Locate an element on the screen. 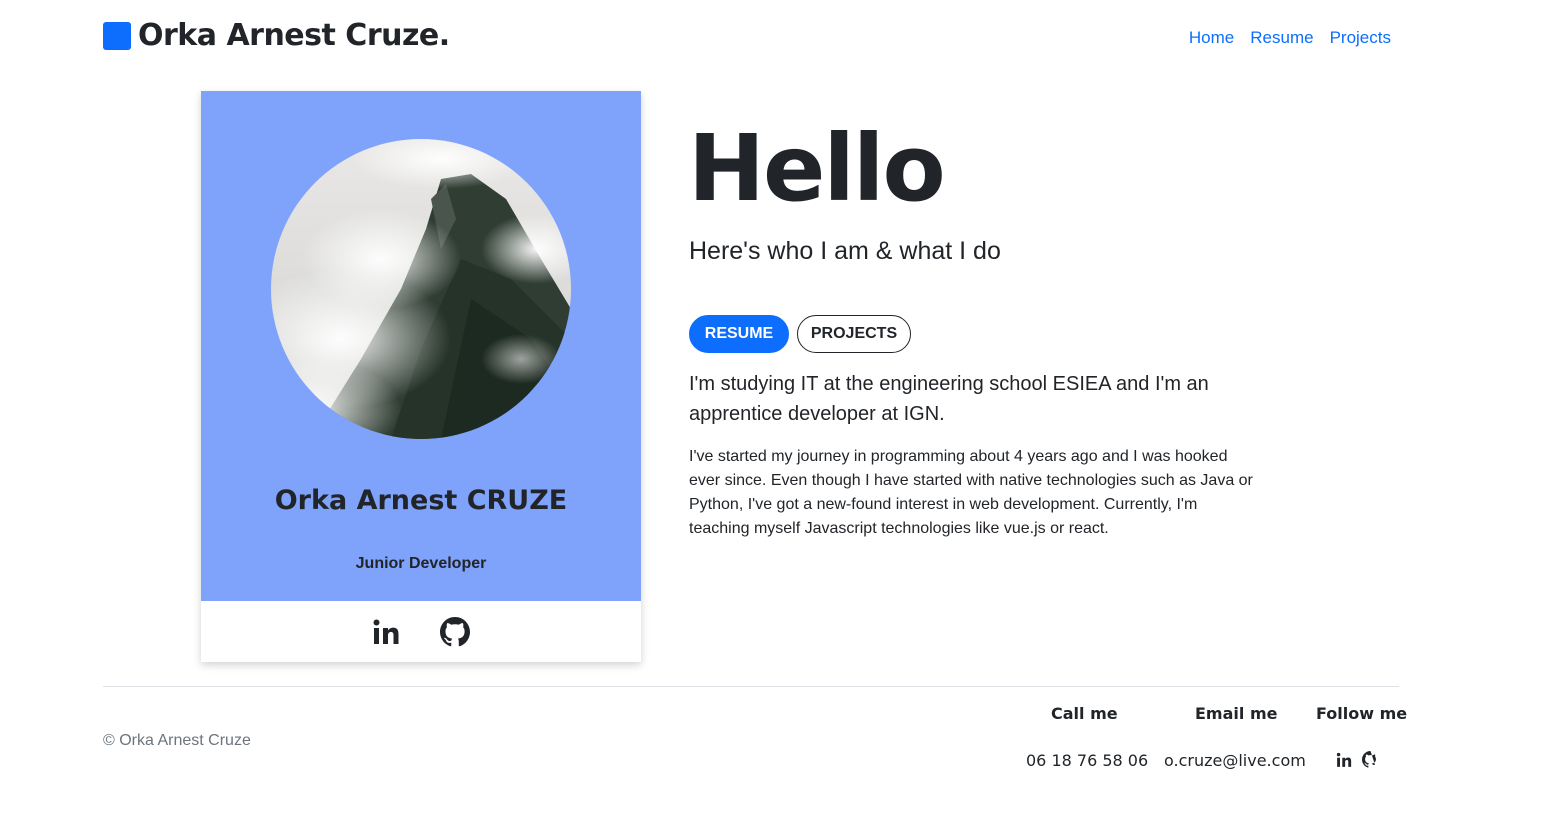 The height and width of the screenshot is (824, 1558). nav-home-link: Home is located at coordinates (1211, 38).